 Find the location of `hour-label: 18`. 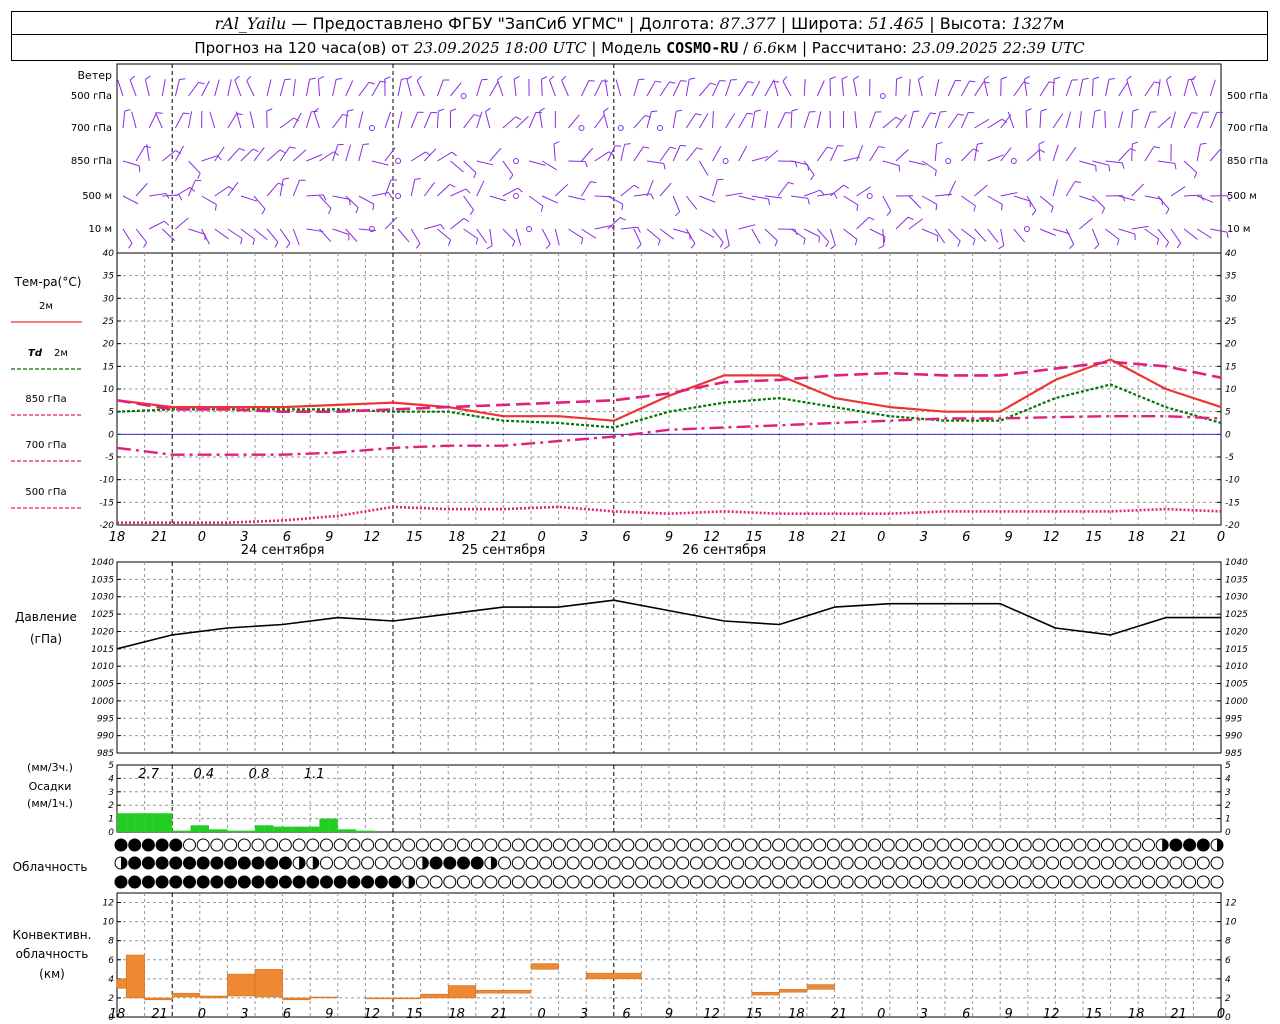

hour-label: 18 is located at coordinates (117, 537).